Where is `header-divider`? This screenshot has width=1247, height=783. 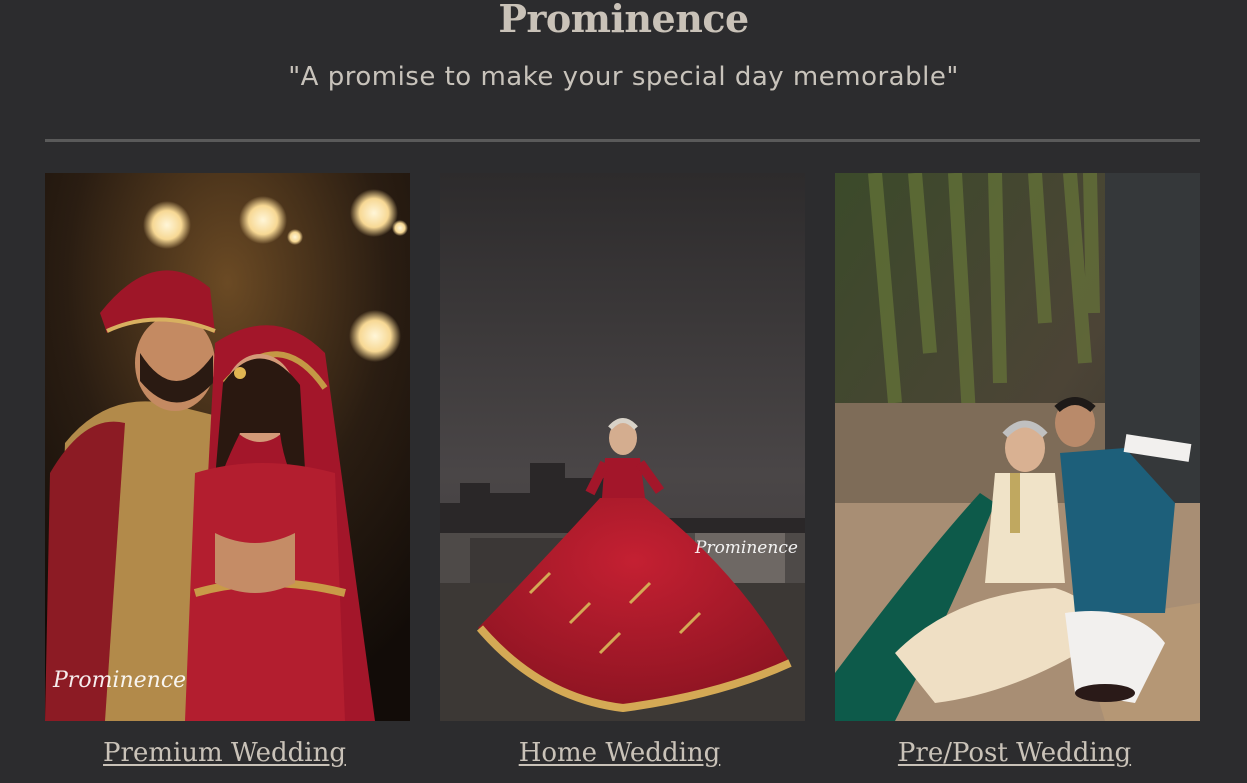 header-divider is located at coordinates (622, 140).